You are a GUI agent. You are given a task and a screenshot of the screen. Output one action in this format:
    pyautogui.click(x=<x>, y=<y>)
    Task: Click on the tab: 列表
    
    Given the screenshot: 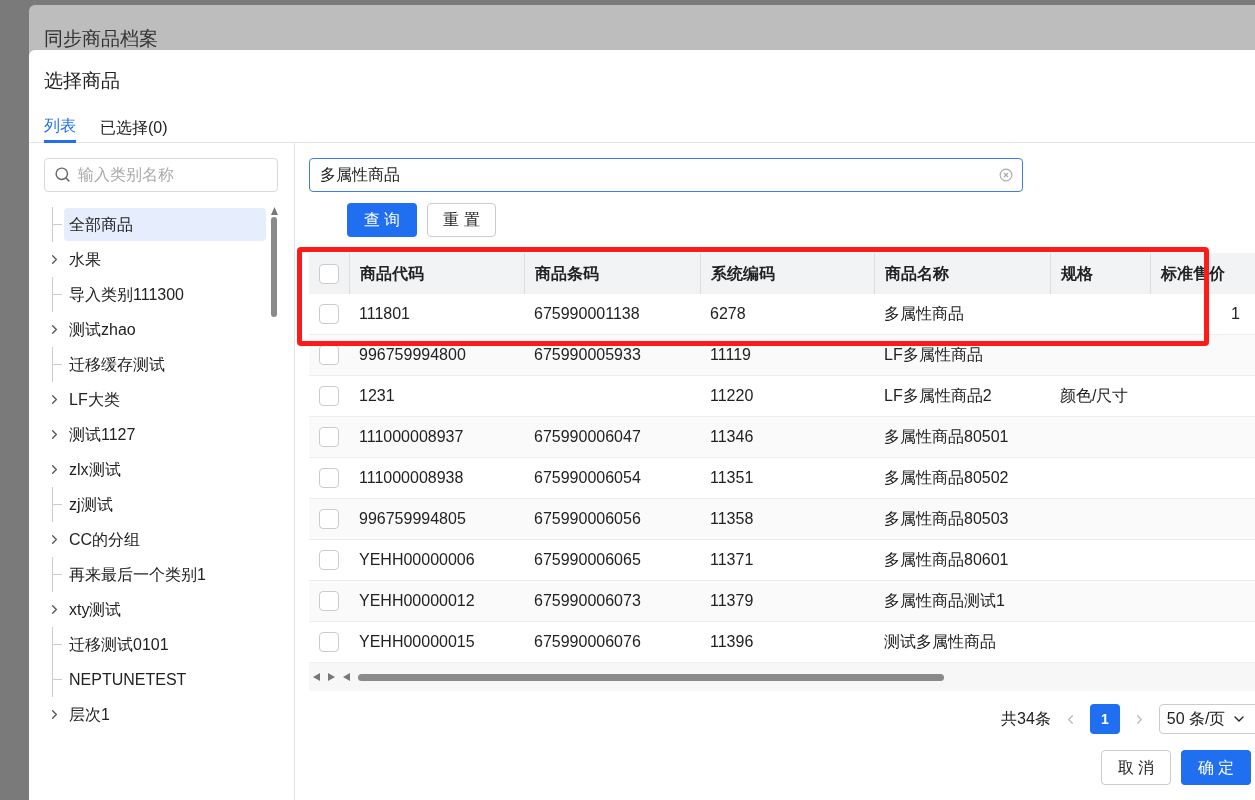 What is the action you would take?
    pyautogui.click(x=60, y=127)
    